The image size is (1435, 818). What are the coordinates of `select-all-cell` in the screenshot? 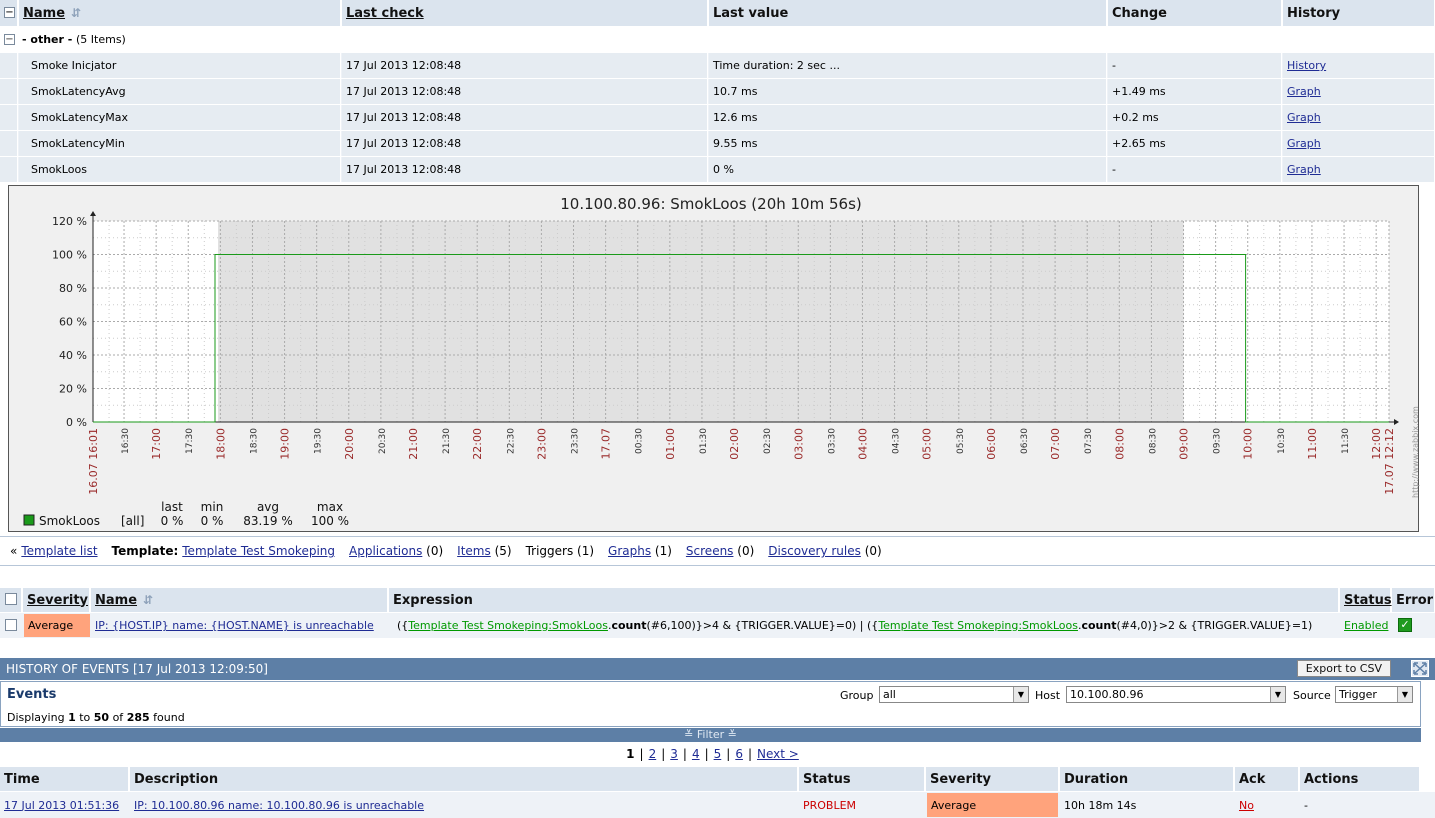 It's located at (11, 600).